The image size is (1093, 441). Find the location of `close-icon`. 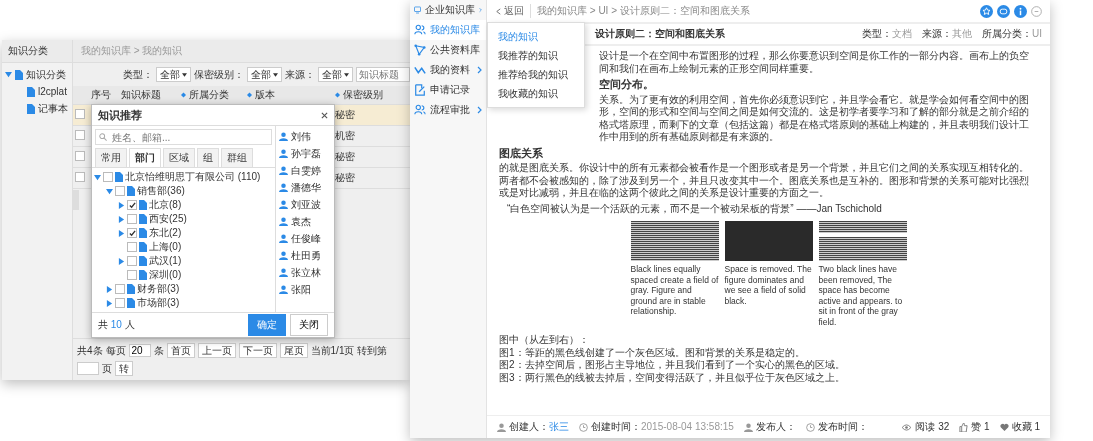

close-icon is located at coordinates (324, 115).